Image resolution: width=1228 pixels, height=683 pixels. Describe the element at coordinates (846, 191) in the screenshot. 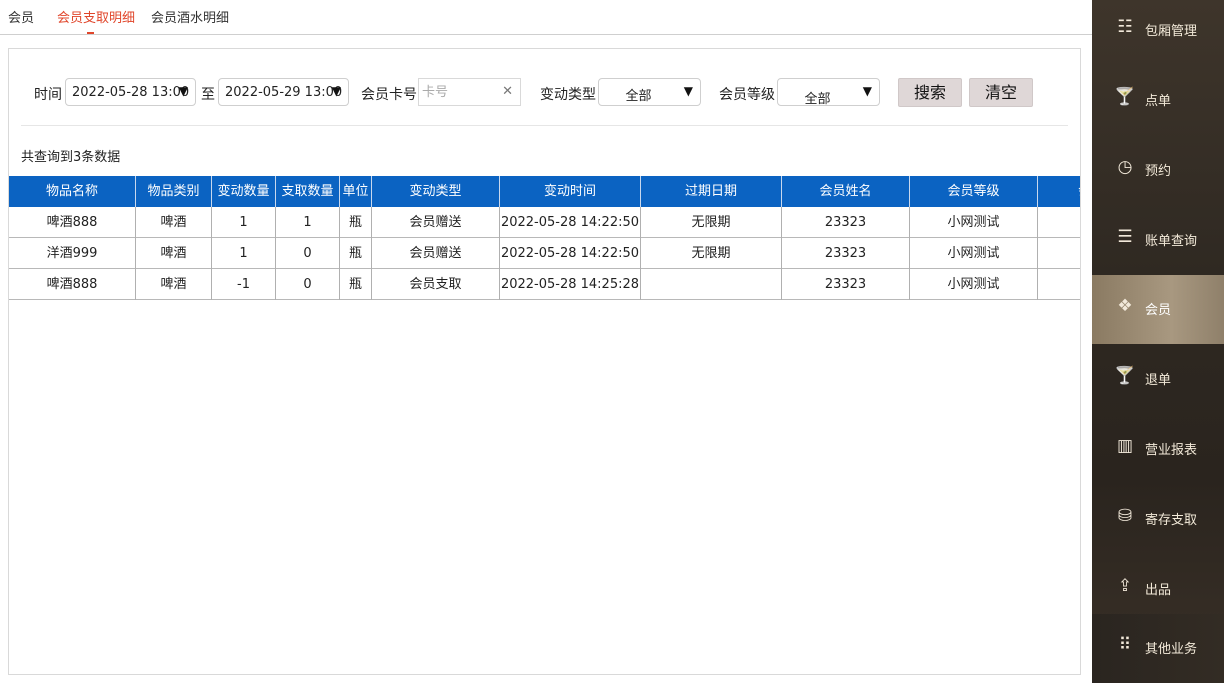

I see `column-header: 会员姓名` at that location.